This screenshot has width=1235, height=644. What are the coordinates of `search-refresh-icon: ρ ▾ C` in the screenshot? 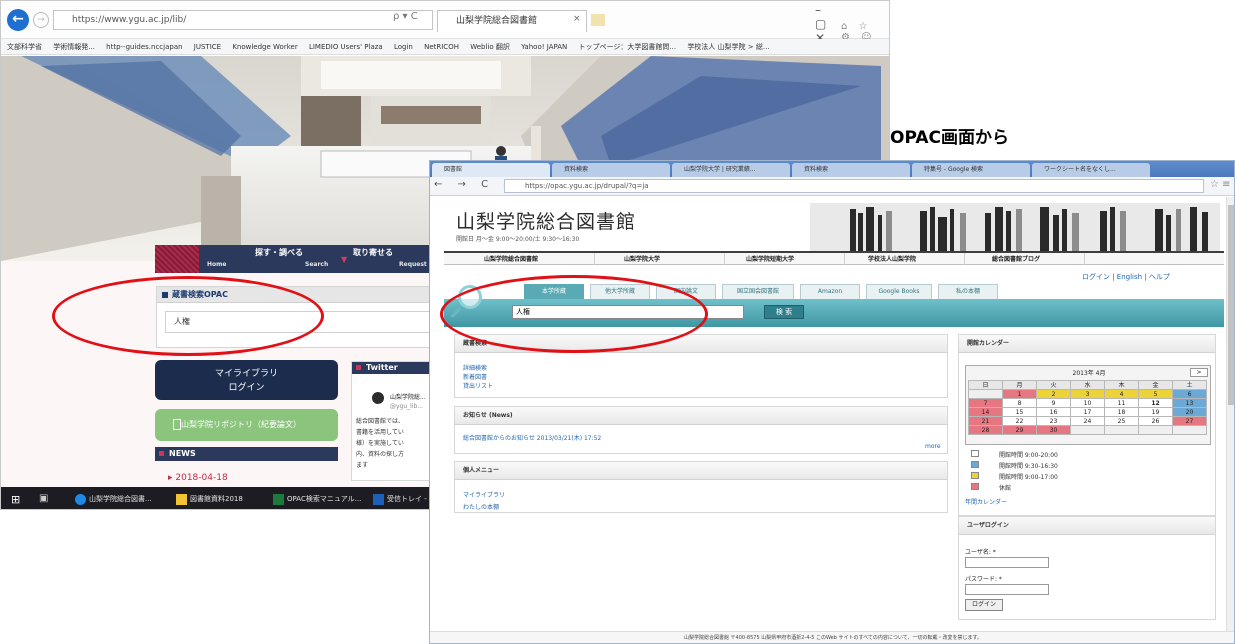 It's located at (405, 16).